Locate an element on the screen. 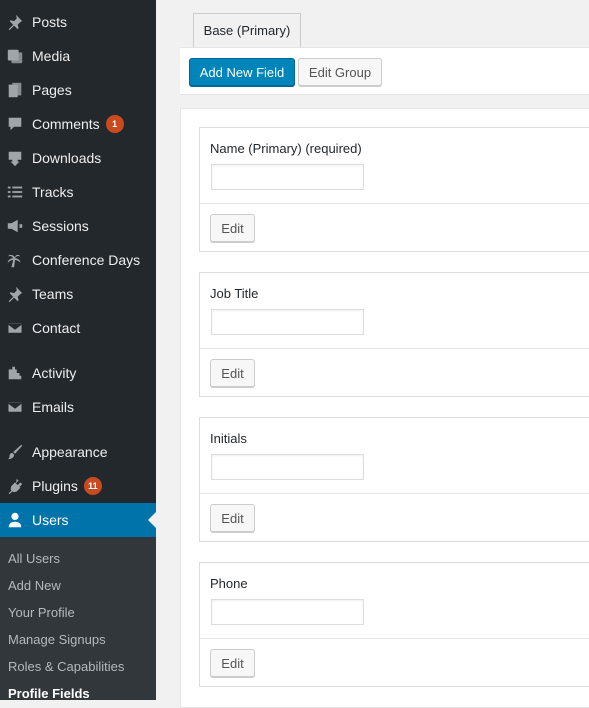 Image resolution: width=589 pixels, height=708 pixels. submenu-profile-fields: Profile Fields is located at coordinates (49, 693).